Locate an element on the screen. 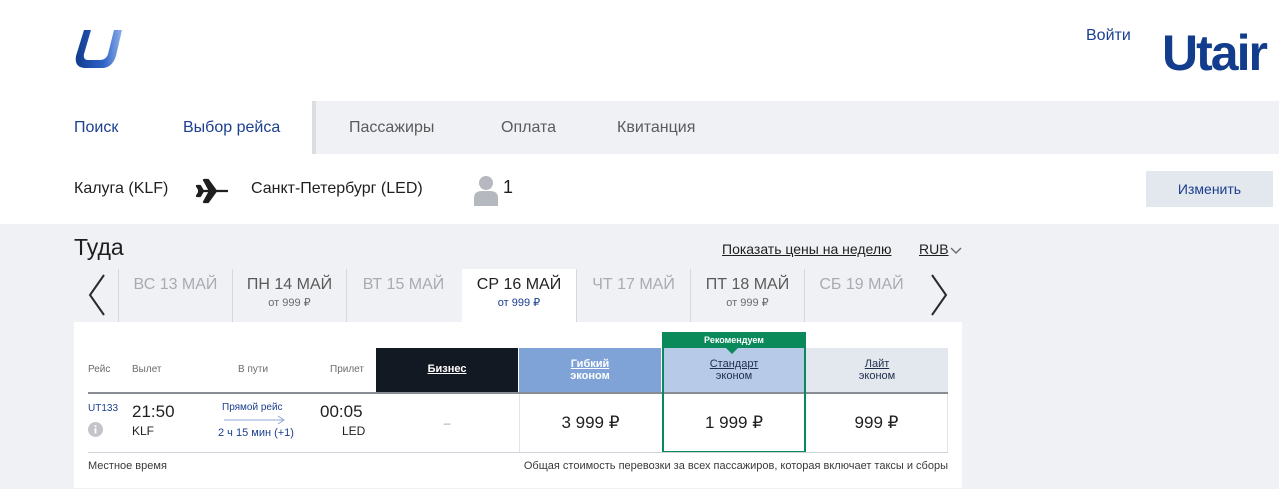  step-payment: Оплата is located at coordinates (529, 127).